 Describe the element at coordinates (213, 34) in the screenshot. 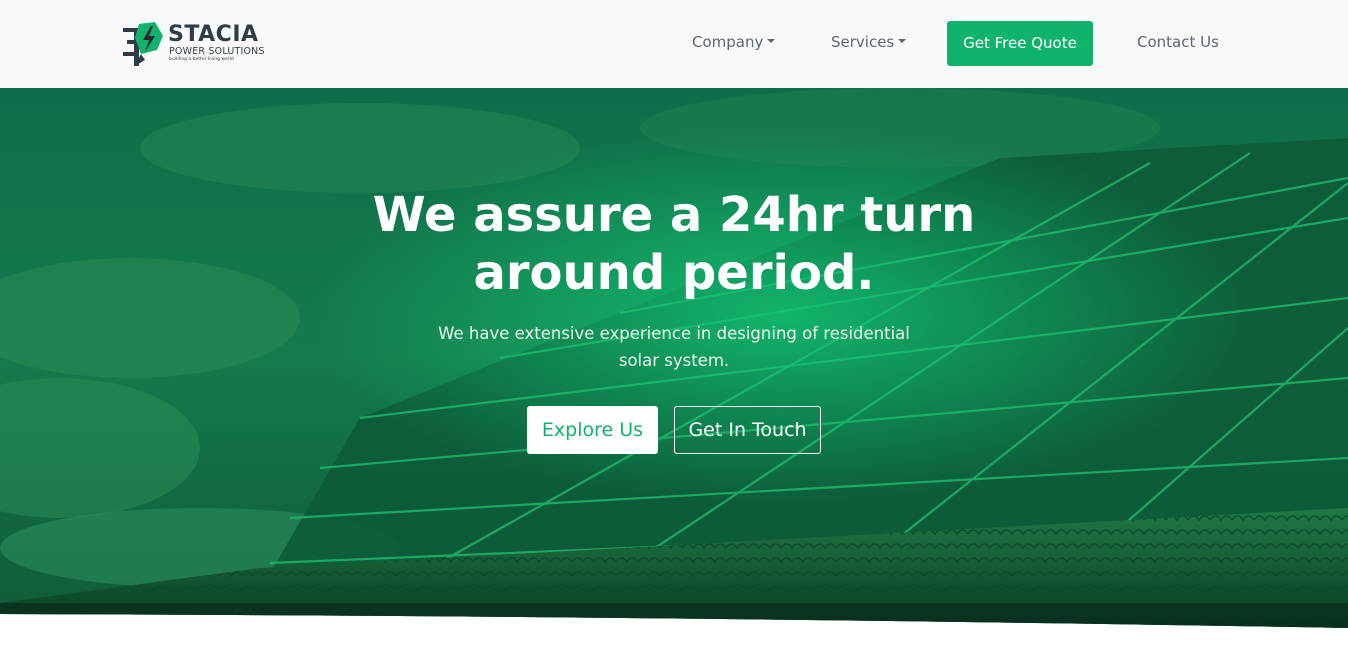

I see `brand-name: STACIA` at that location.